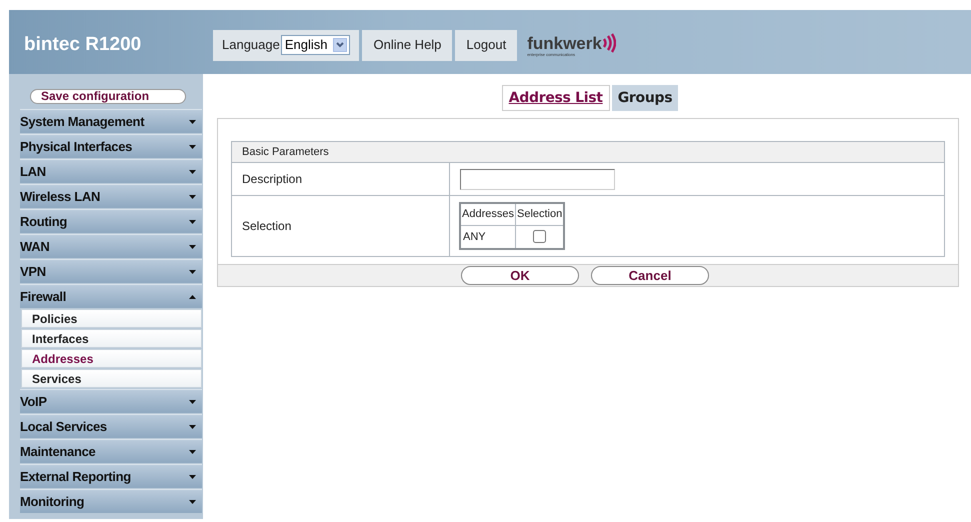  I want to click on table-cell: ANY, so click(488, 237).